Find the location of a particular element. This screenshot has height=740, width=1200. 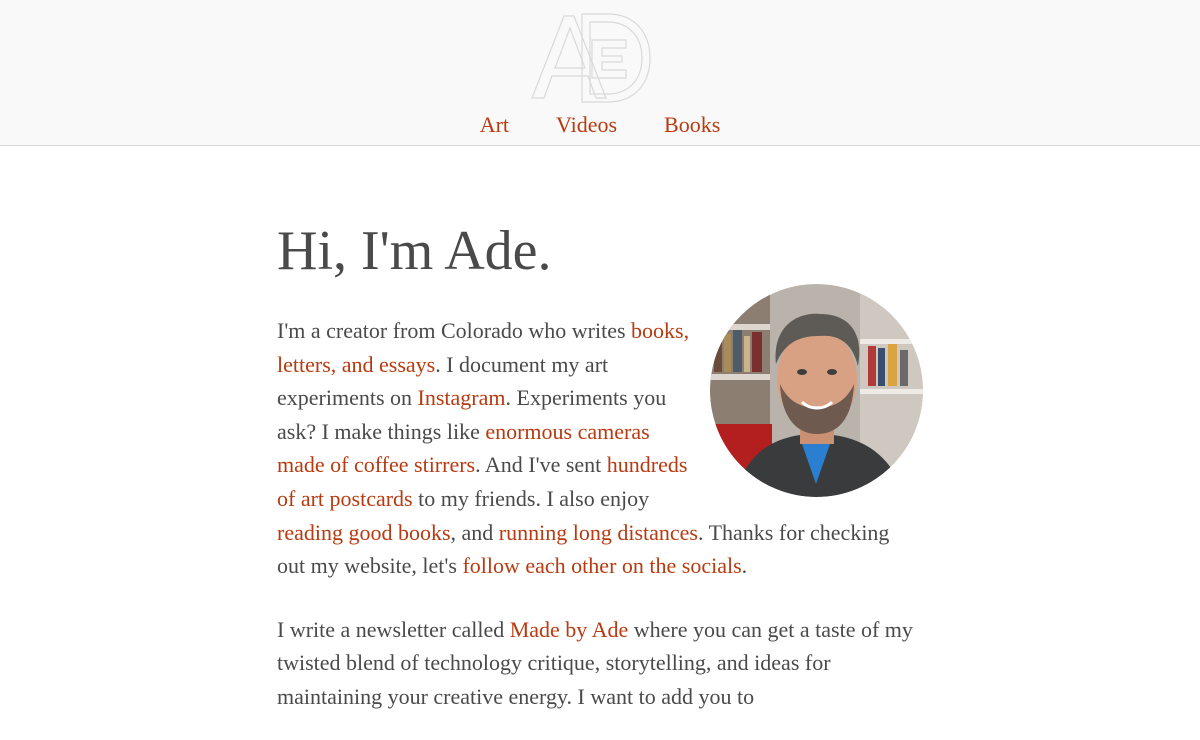

ade-logo-icon is located at coordinates (592, 58).